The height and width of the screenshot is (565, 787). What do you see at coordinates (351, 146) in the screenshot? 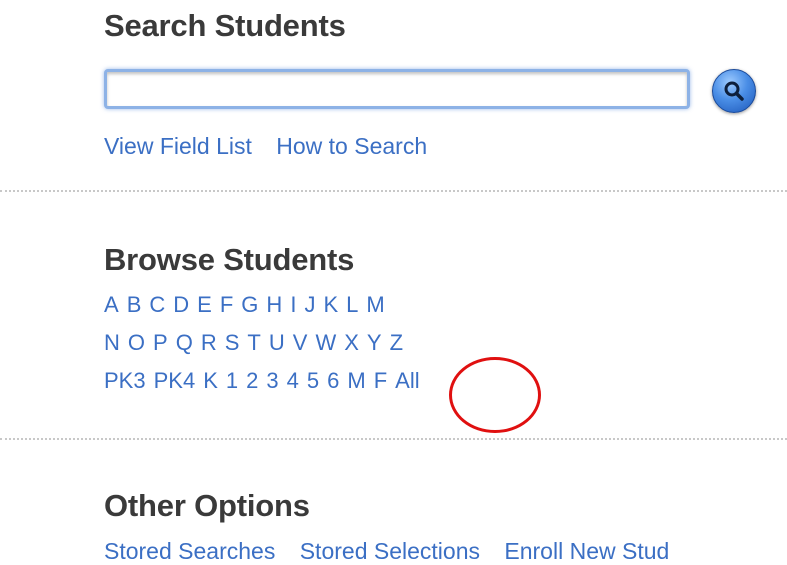
I see `how-to-search-link: How to Search` at bounding box center [351, 146].